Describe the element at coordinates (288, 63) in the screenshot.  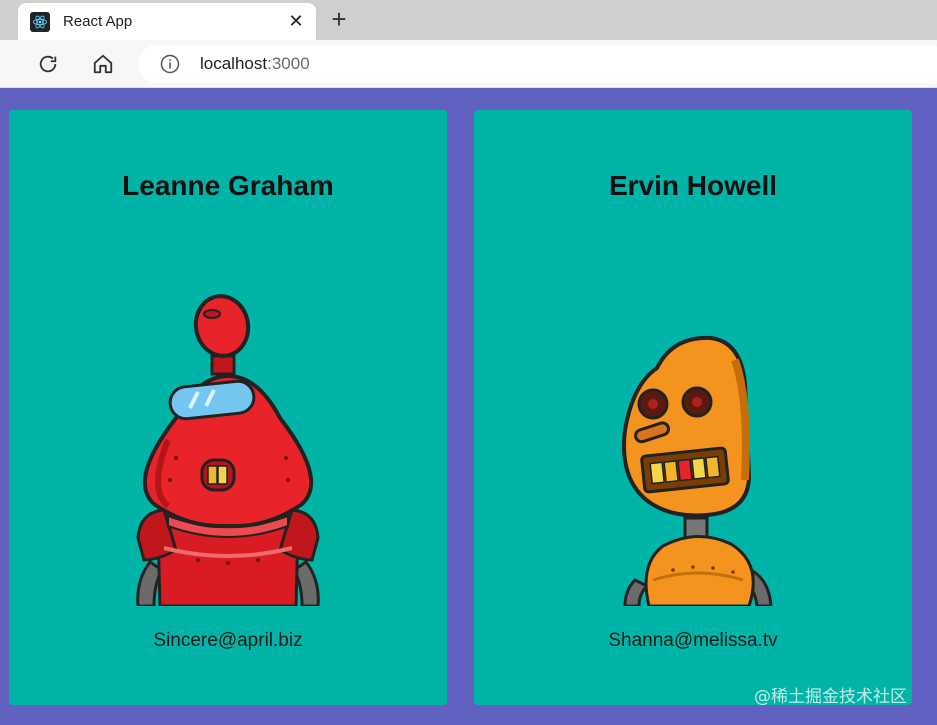
I see `url-port: :3000` at that location.